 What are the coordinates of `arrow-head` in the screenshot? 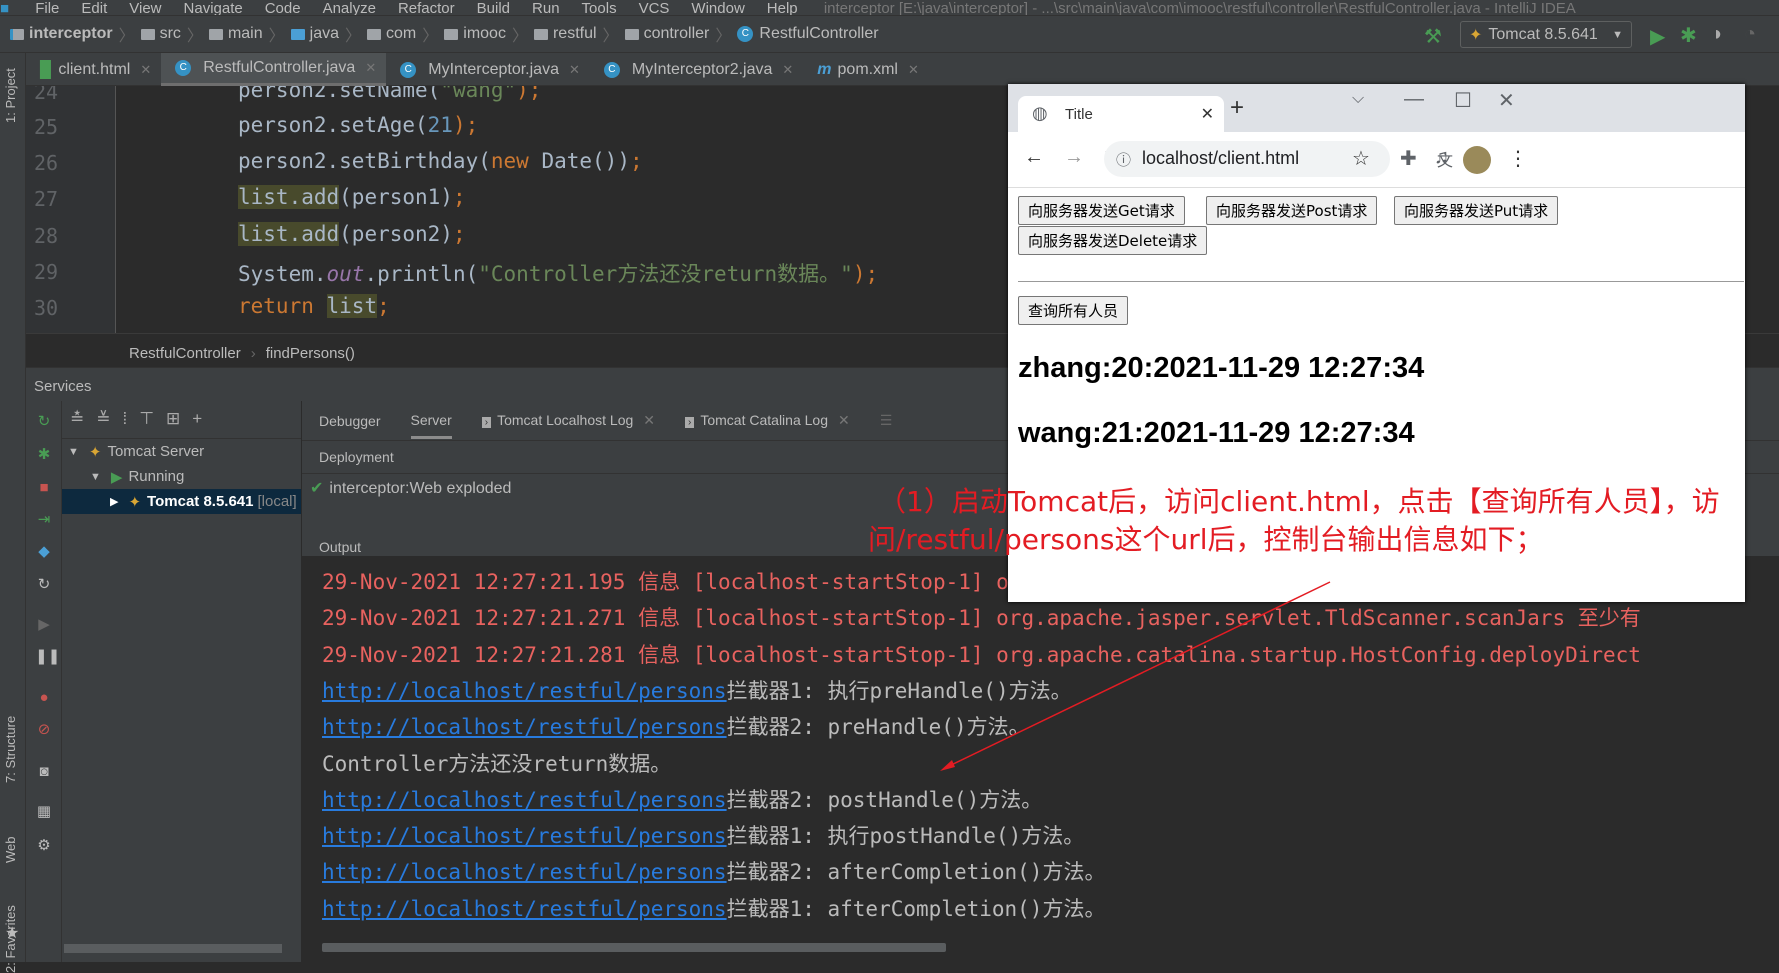 It's located at (947, 765).